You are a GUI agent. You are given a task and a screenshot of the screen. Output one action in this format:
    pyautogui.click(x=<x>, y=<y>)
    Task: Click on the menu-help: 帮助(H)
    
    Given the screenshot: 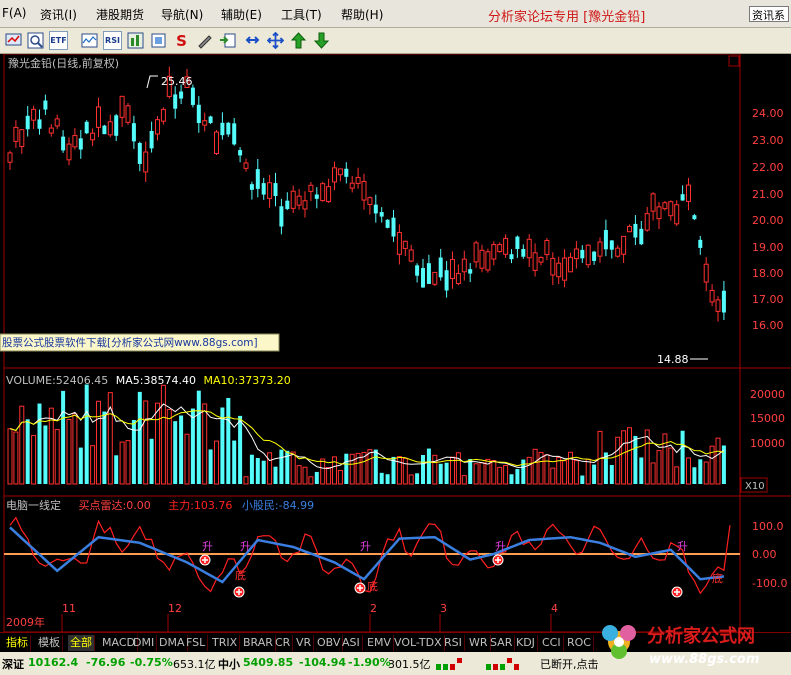 What is the action you would take?
    pyautogui.click(x=362, y=14)
    